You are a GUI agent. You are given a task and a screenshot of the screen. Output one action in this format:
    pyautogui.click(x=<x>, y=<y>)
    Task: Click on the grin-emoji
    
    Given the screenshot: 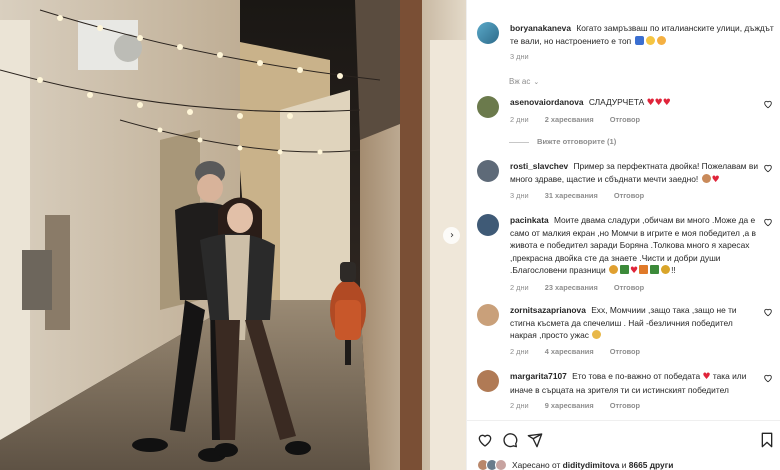 What is the action you would take?
    pyautogui.click(x=650, y=40)
    